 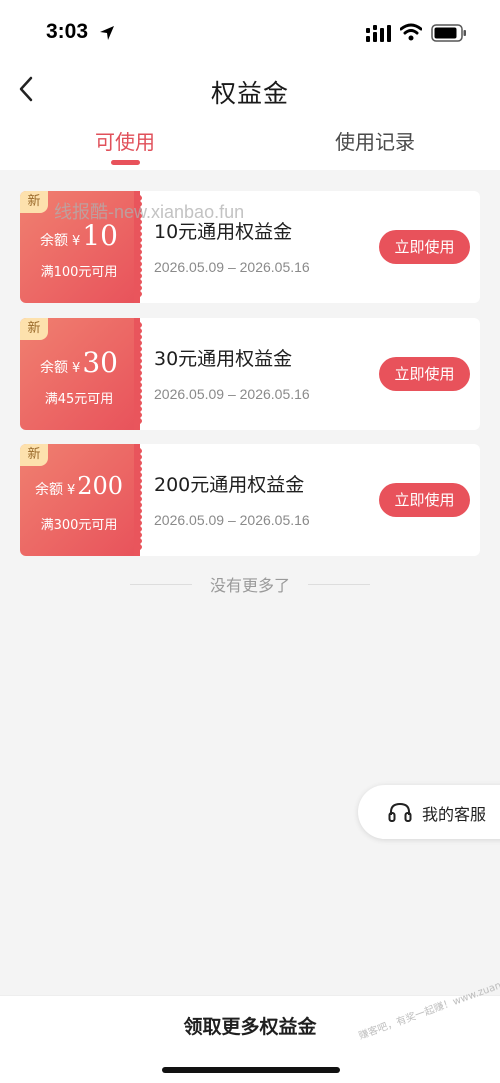 I want to click on coupon-amount: 余额 ¥200, so click(x=79, y=486).